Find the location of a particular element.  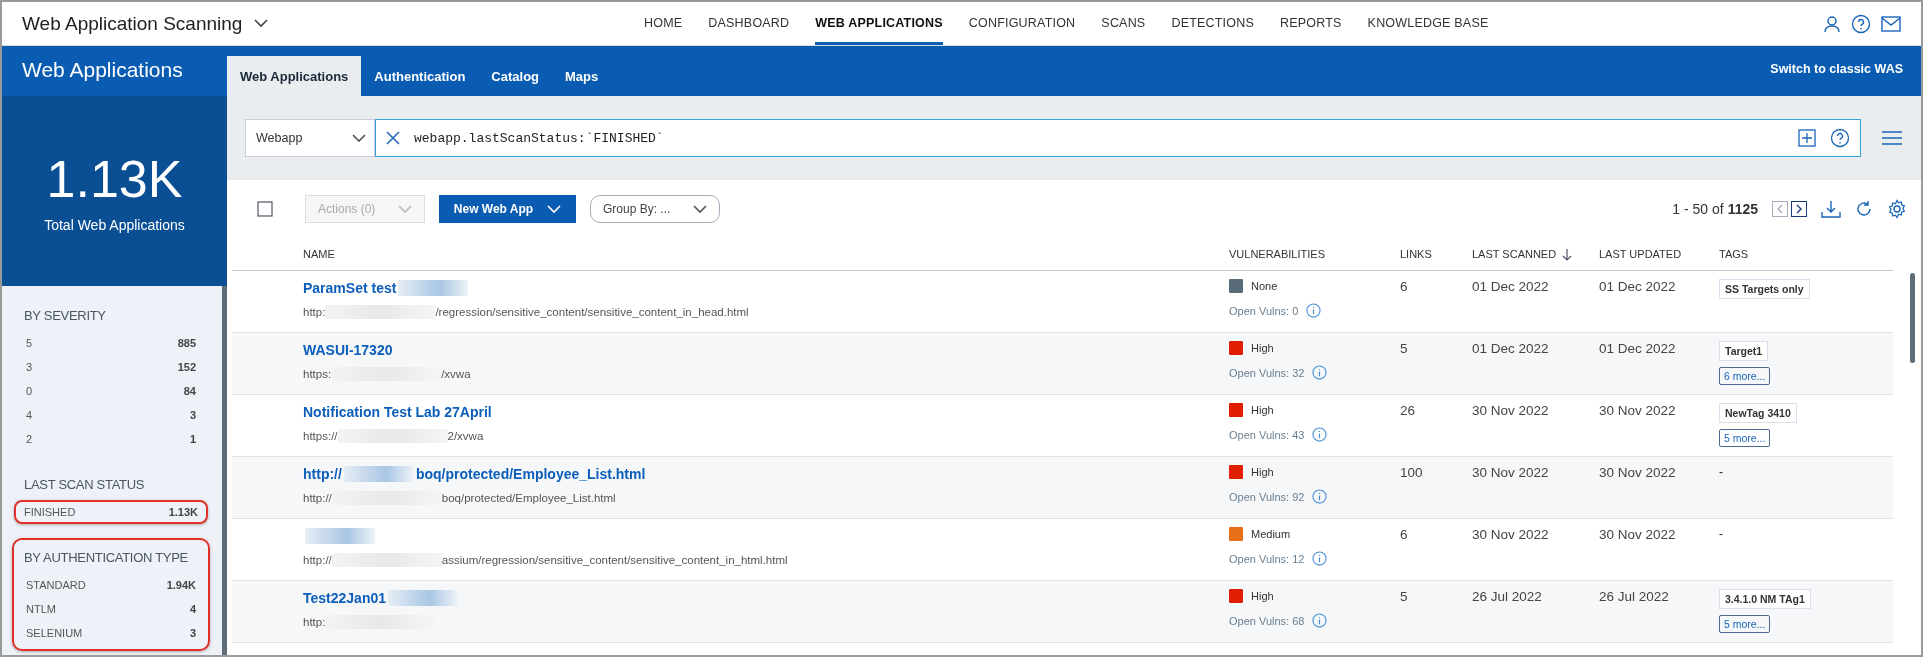

app-url: http:// is located at coordinates (317, 559).